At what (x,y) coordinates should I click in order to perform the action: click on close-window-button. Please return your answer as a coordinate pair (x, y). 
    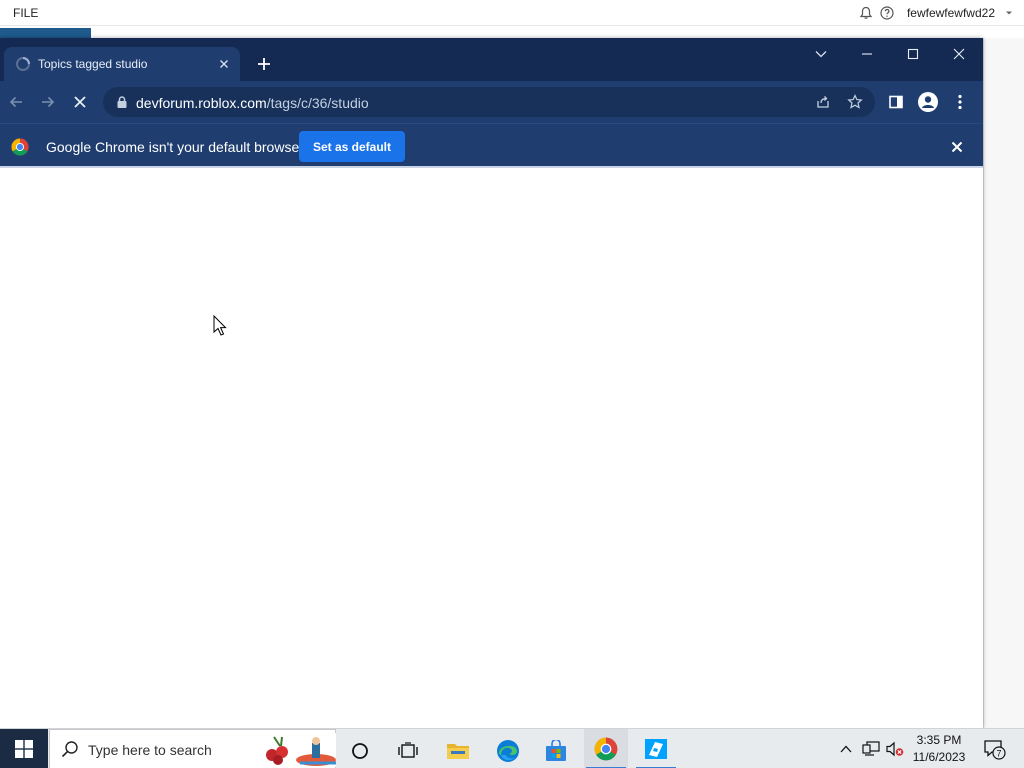
    Looking at the image, I should click on (959, 54).